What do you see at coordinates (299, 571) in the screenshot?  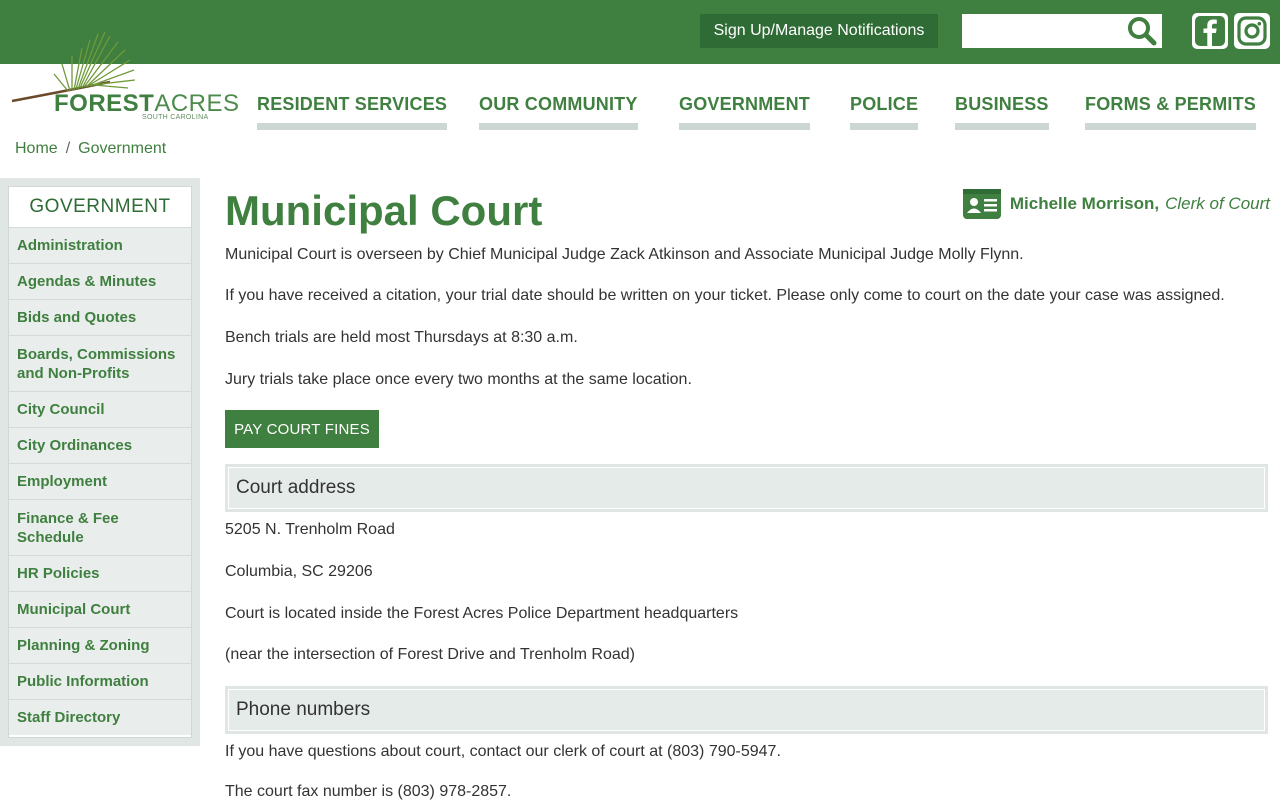 I see `address-city: Columbia, SC 29206` at bounding box center [299, 571].